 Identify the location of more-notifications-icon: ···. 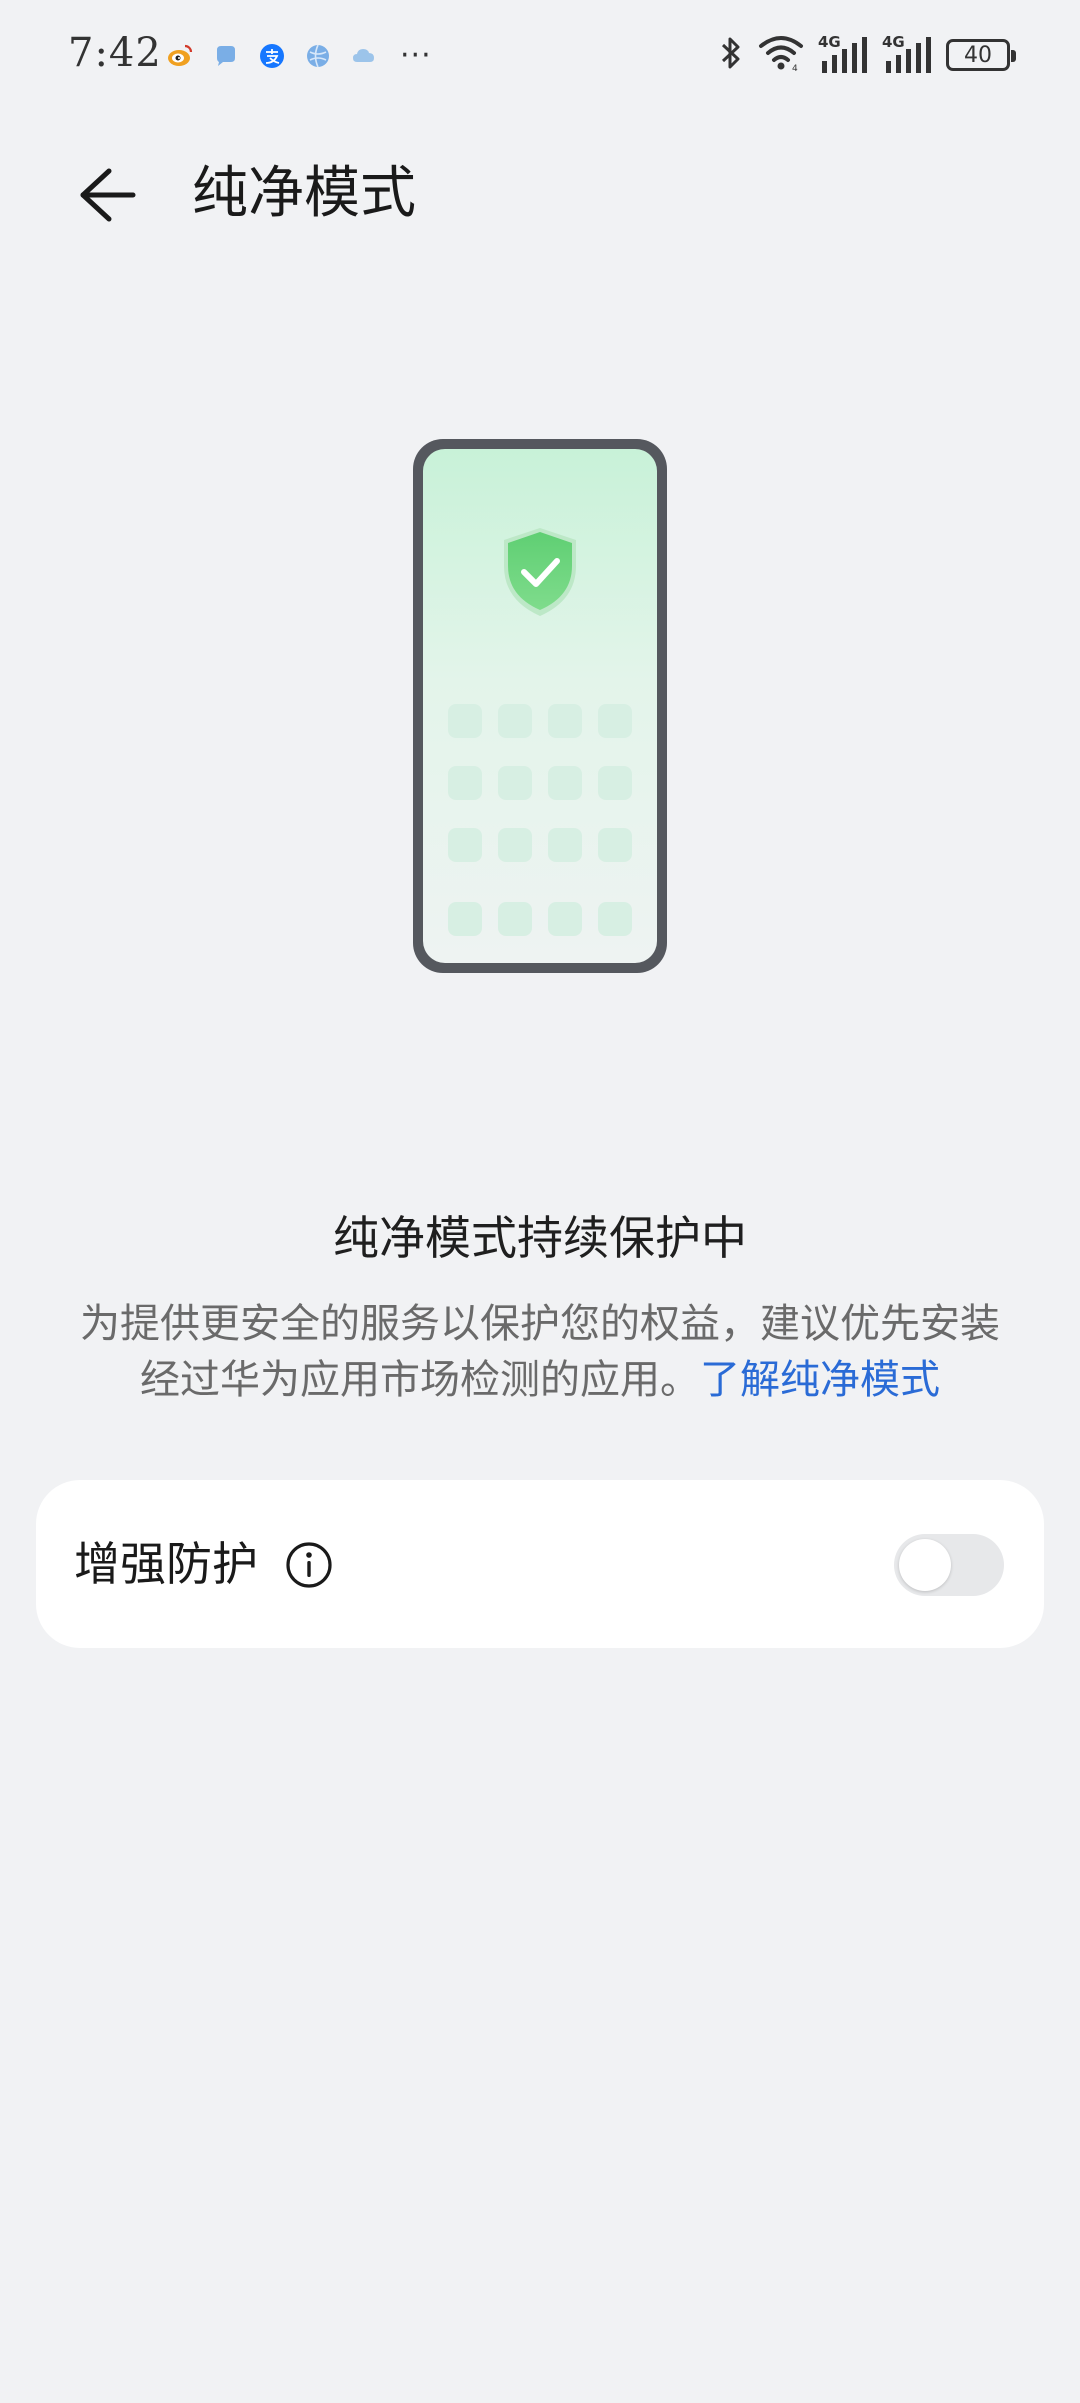
(416, 55).